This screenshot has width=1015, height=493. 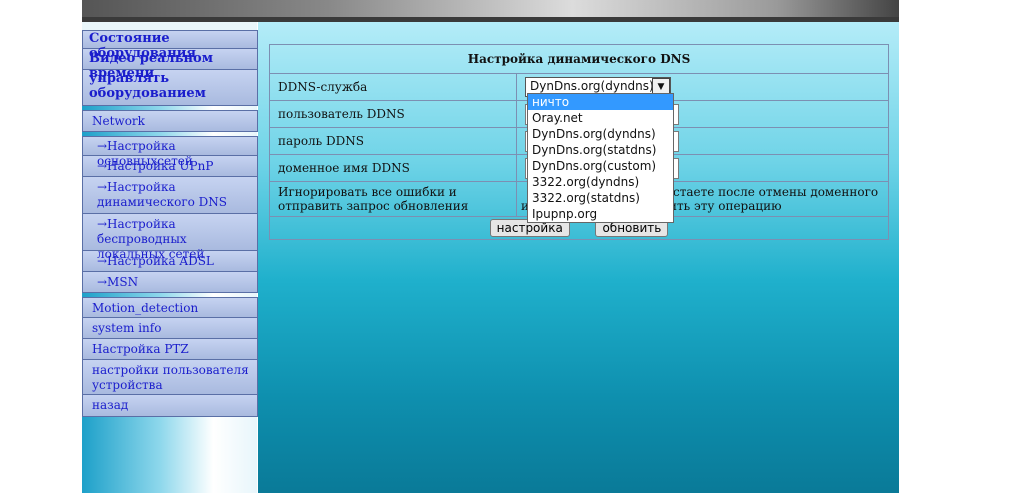 What do you see at coordinates (600, 102) in the screenshot?
I see `dropdown-option: ничто` at bounding box center [600, 102].